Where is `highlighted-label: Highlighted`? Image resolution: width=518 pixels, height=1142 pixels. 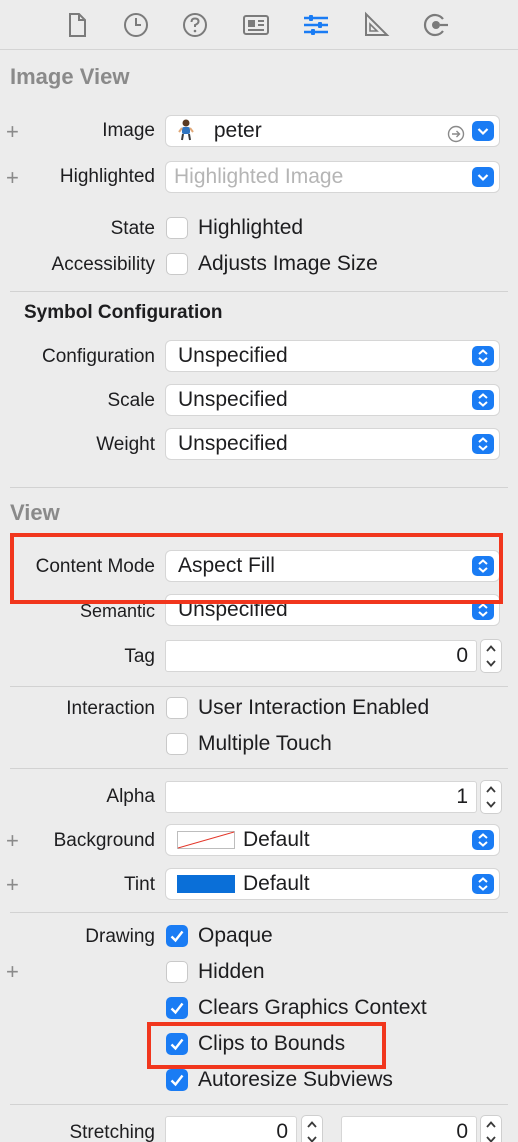
highlighted-label: Highlighted is located at coordinates (107, 176).